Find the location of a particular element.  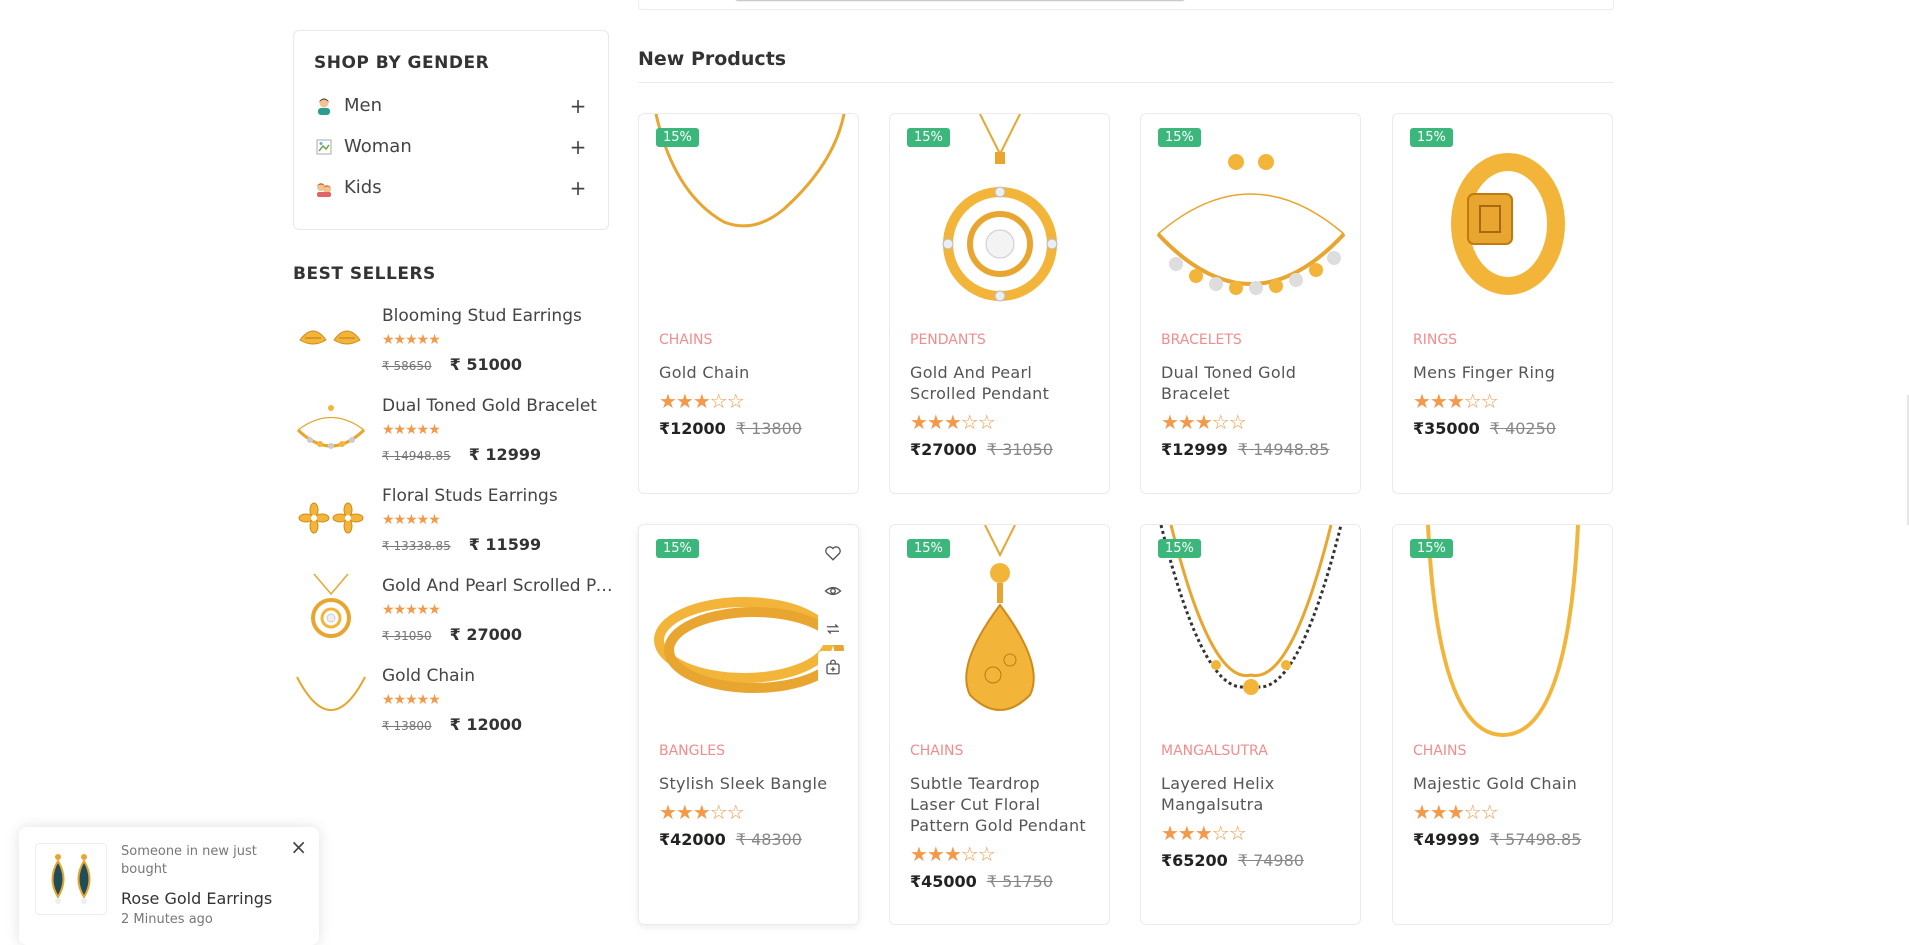

product-category: BANGLES is located at coordinates (748, 754).